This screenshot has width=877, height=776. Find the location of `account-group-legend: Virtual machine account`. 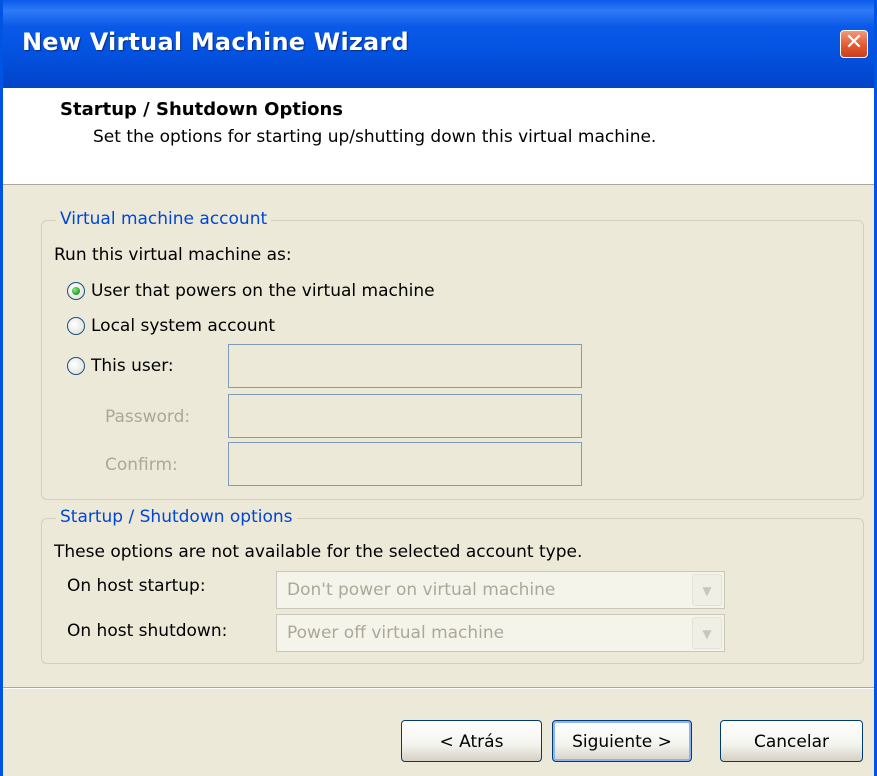

account-group-legend: Virtual machine account is located at coordinates (164, 219).